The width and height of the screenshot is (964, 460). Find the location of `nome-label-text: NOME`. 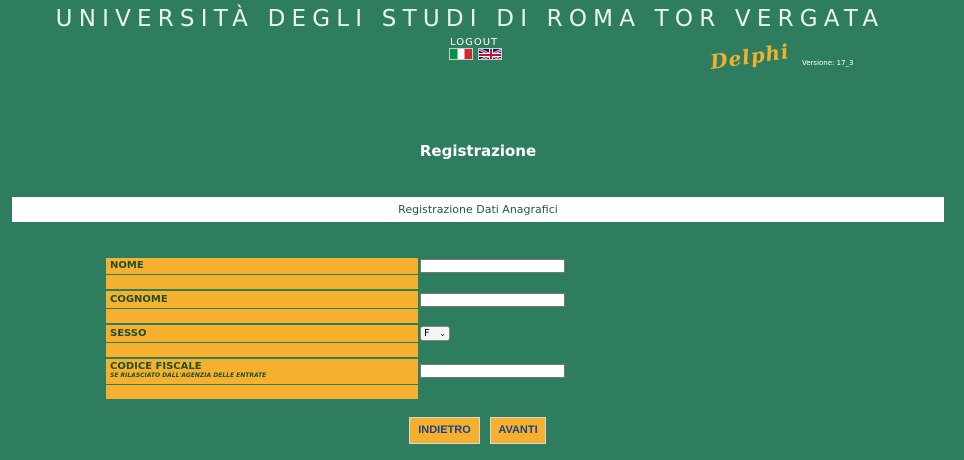

nome-label-text: NOME is located at coordinates (127, 265).